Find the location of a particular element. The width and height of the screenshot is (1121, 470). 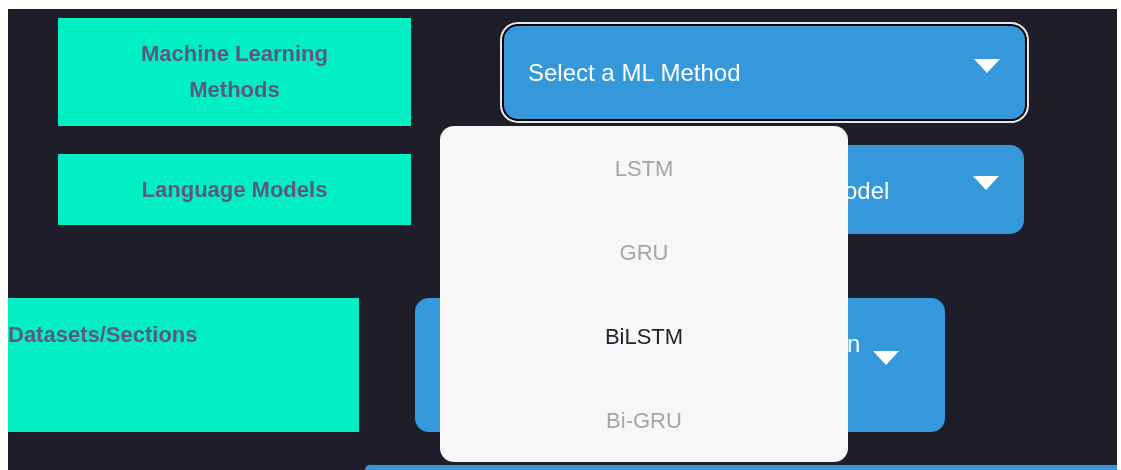

field-label: Machine Learning Methods is located at coordinates (234, 72).